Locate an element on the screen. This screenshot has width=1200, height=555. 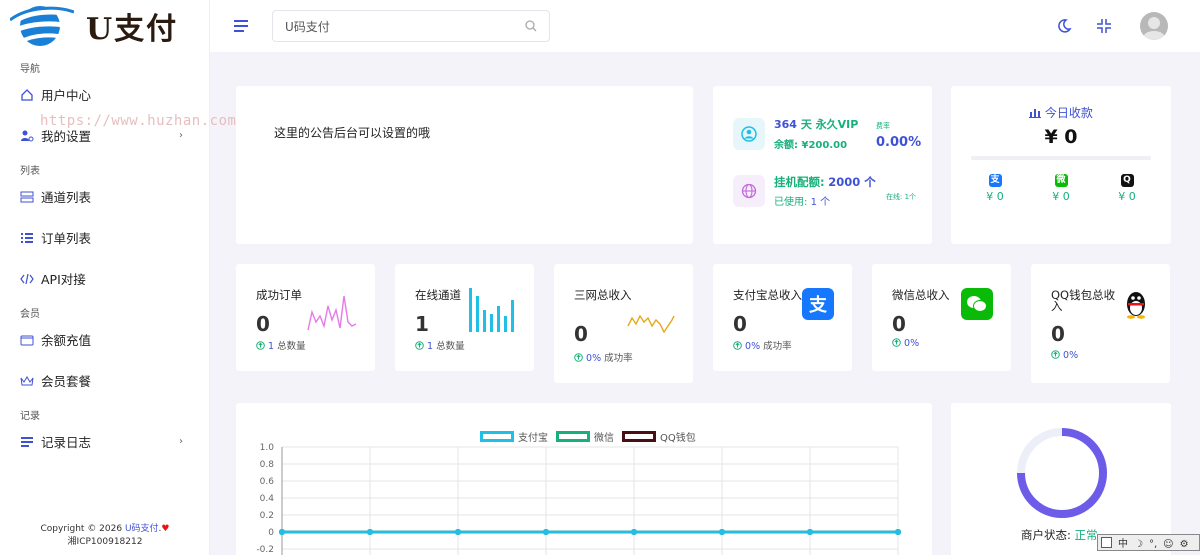
nav-item-label: API对接 is located at coordinates (63, 279).